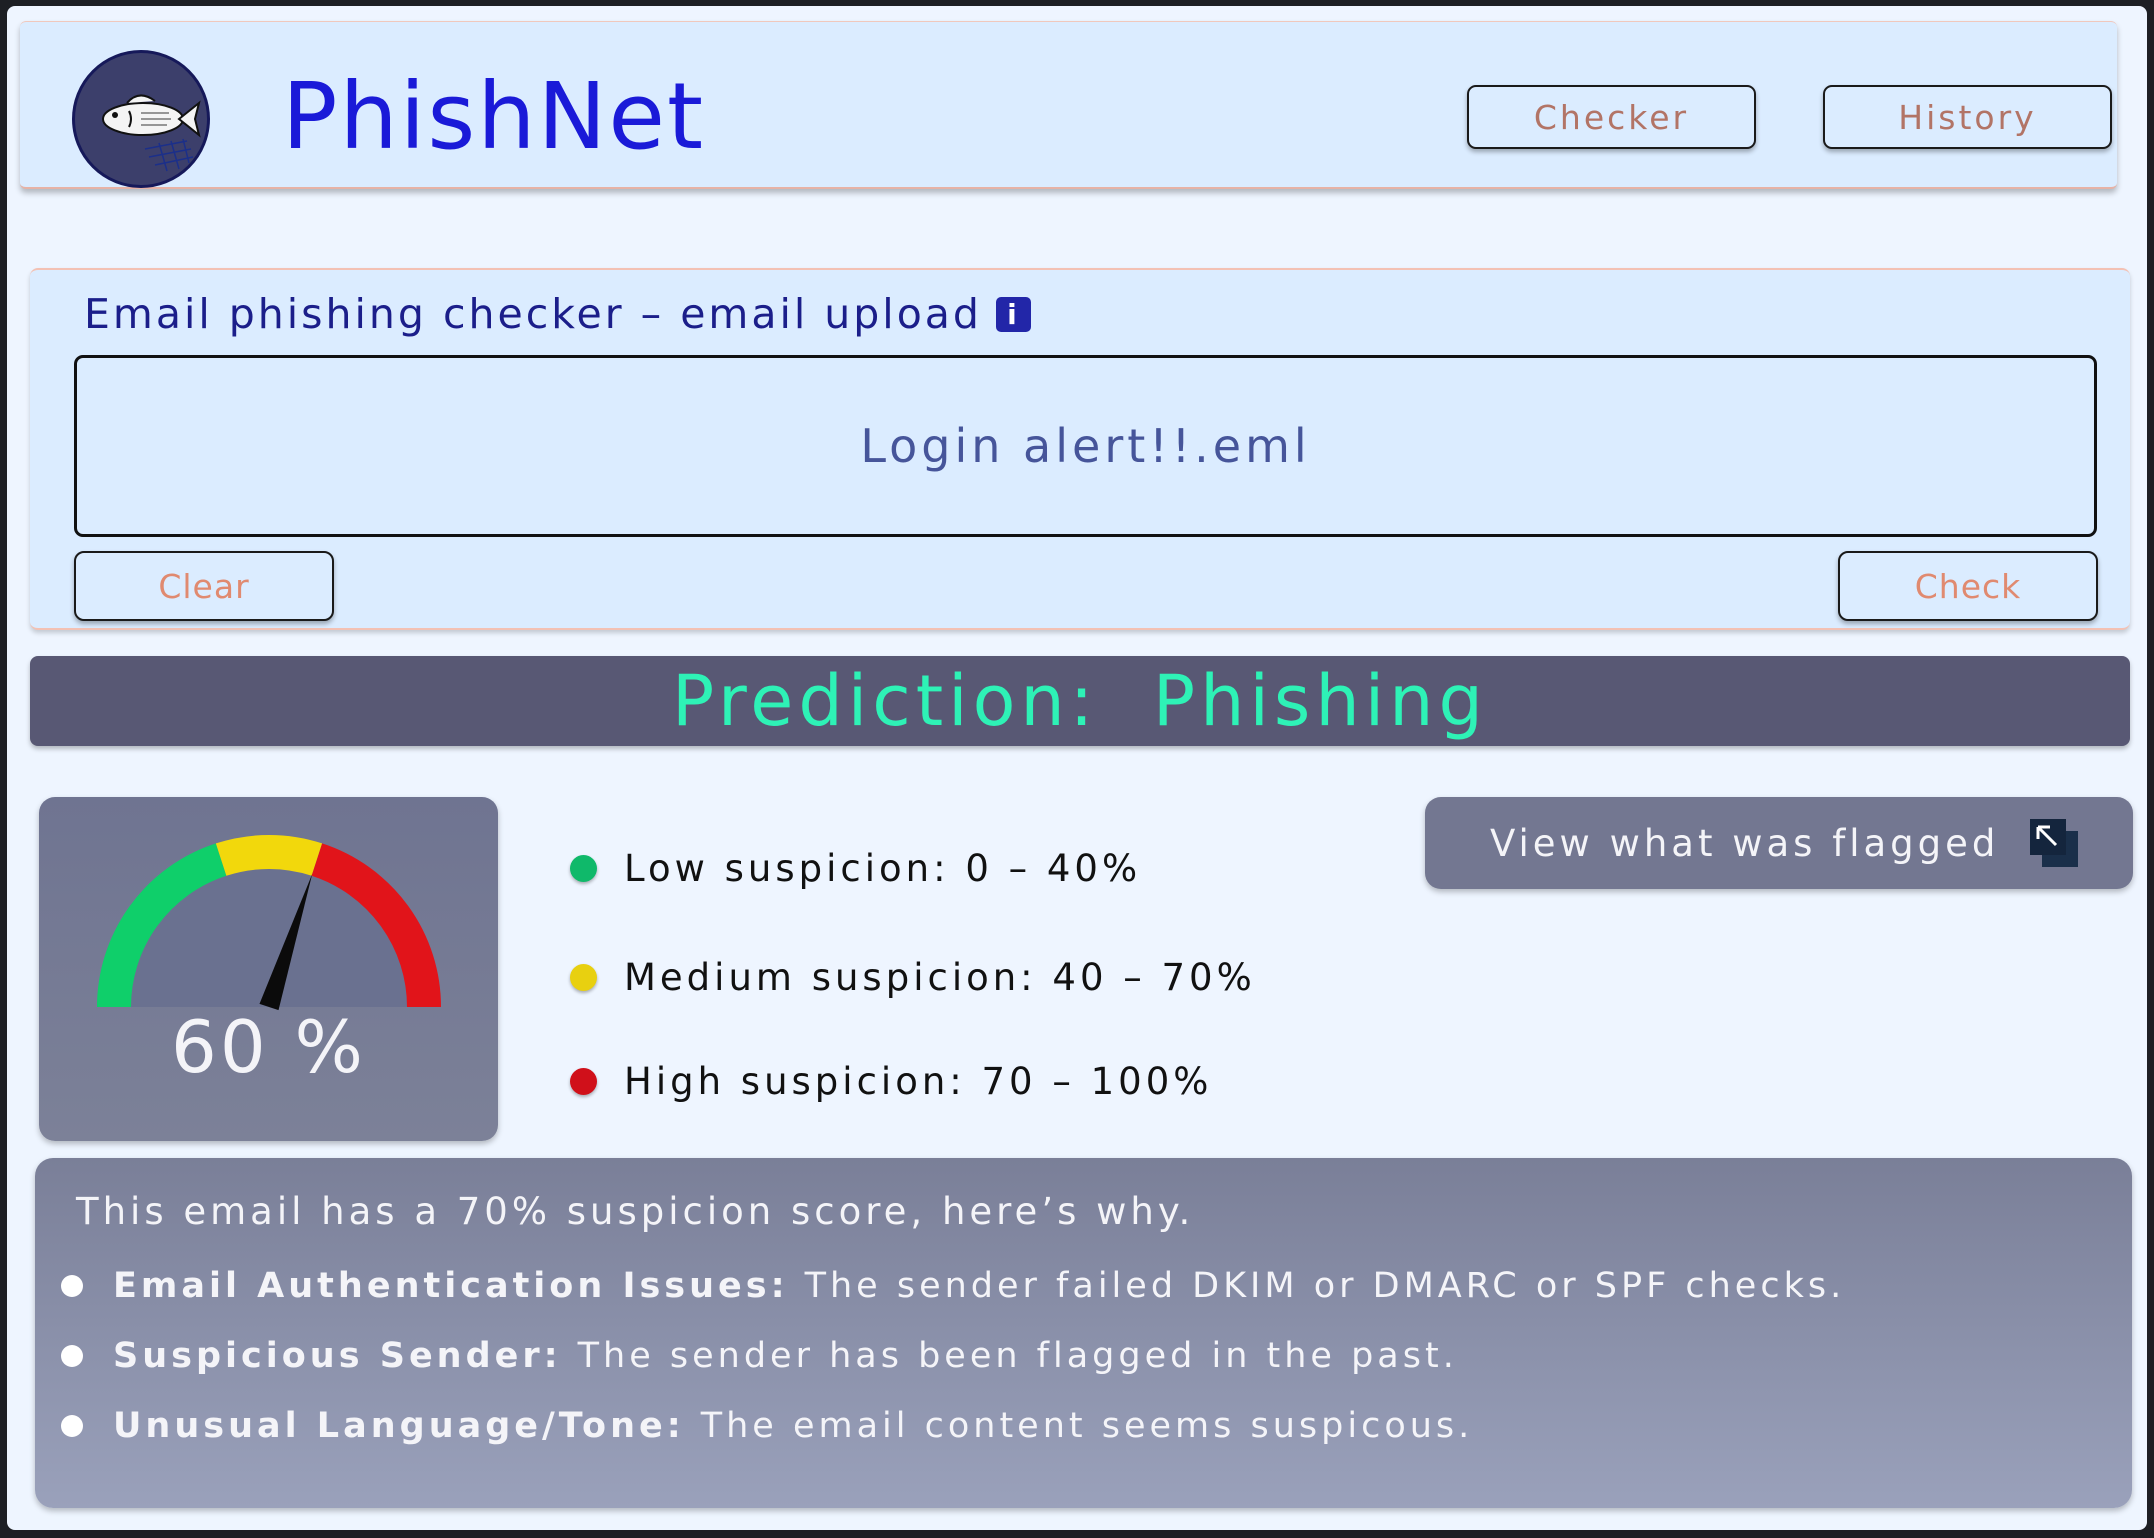 The image size is (2154, 1538). What do you see at coordinates (268, 1047) in the screenshot?
I see `gauge-value: 60 %` at bounding box center [268, 1047].